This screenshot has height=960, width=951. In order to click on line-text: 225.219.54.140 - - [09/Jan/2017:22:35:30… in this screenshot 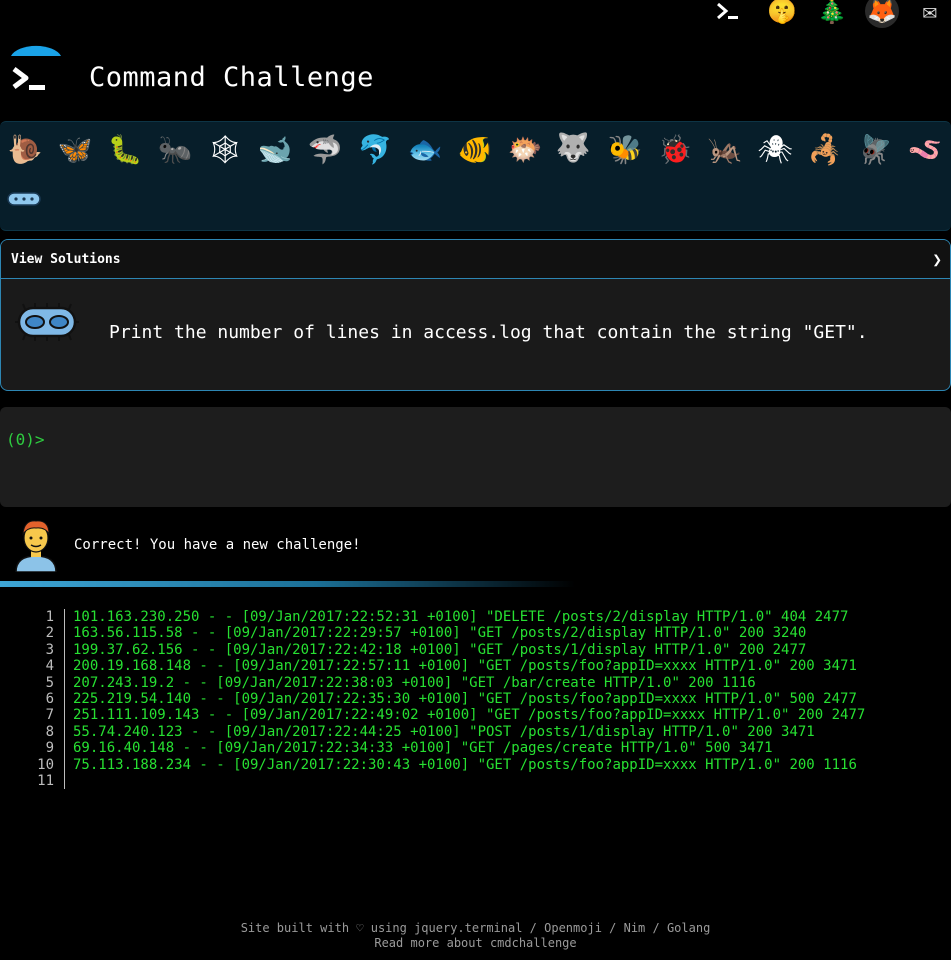, I will do `click(465, 699)`.